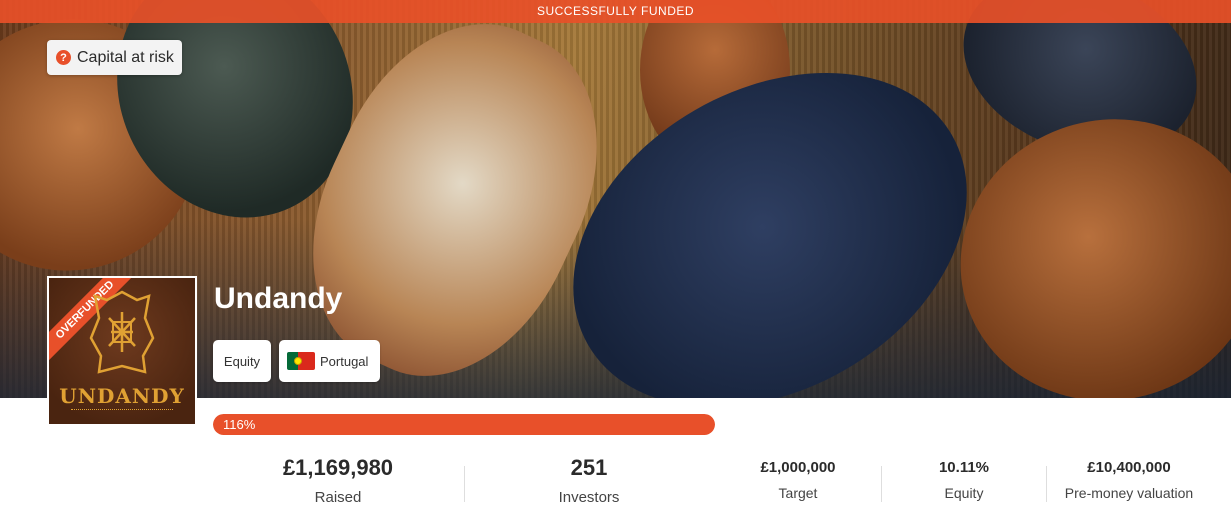  Describe the element at coordinates (278, 298) in the screenshot. I see `company-name: Undandy` at that location.